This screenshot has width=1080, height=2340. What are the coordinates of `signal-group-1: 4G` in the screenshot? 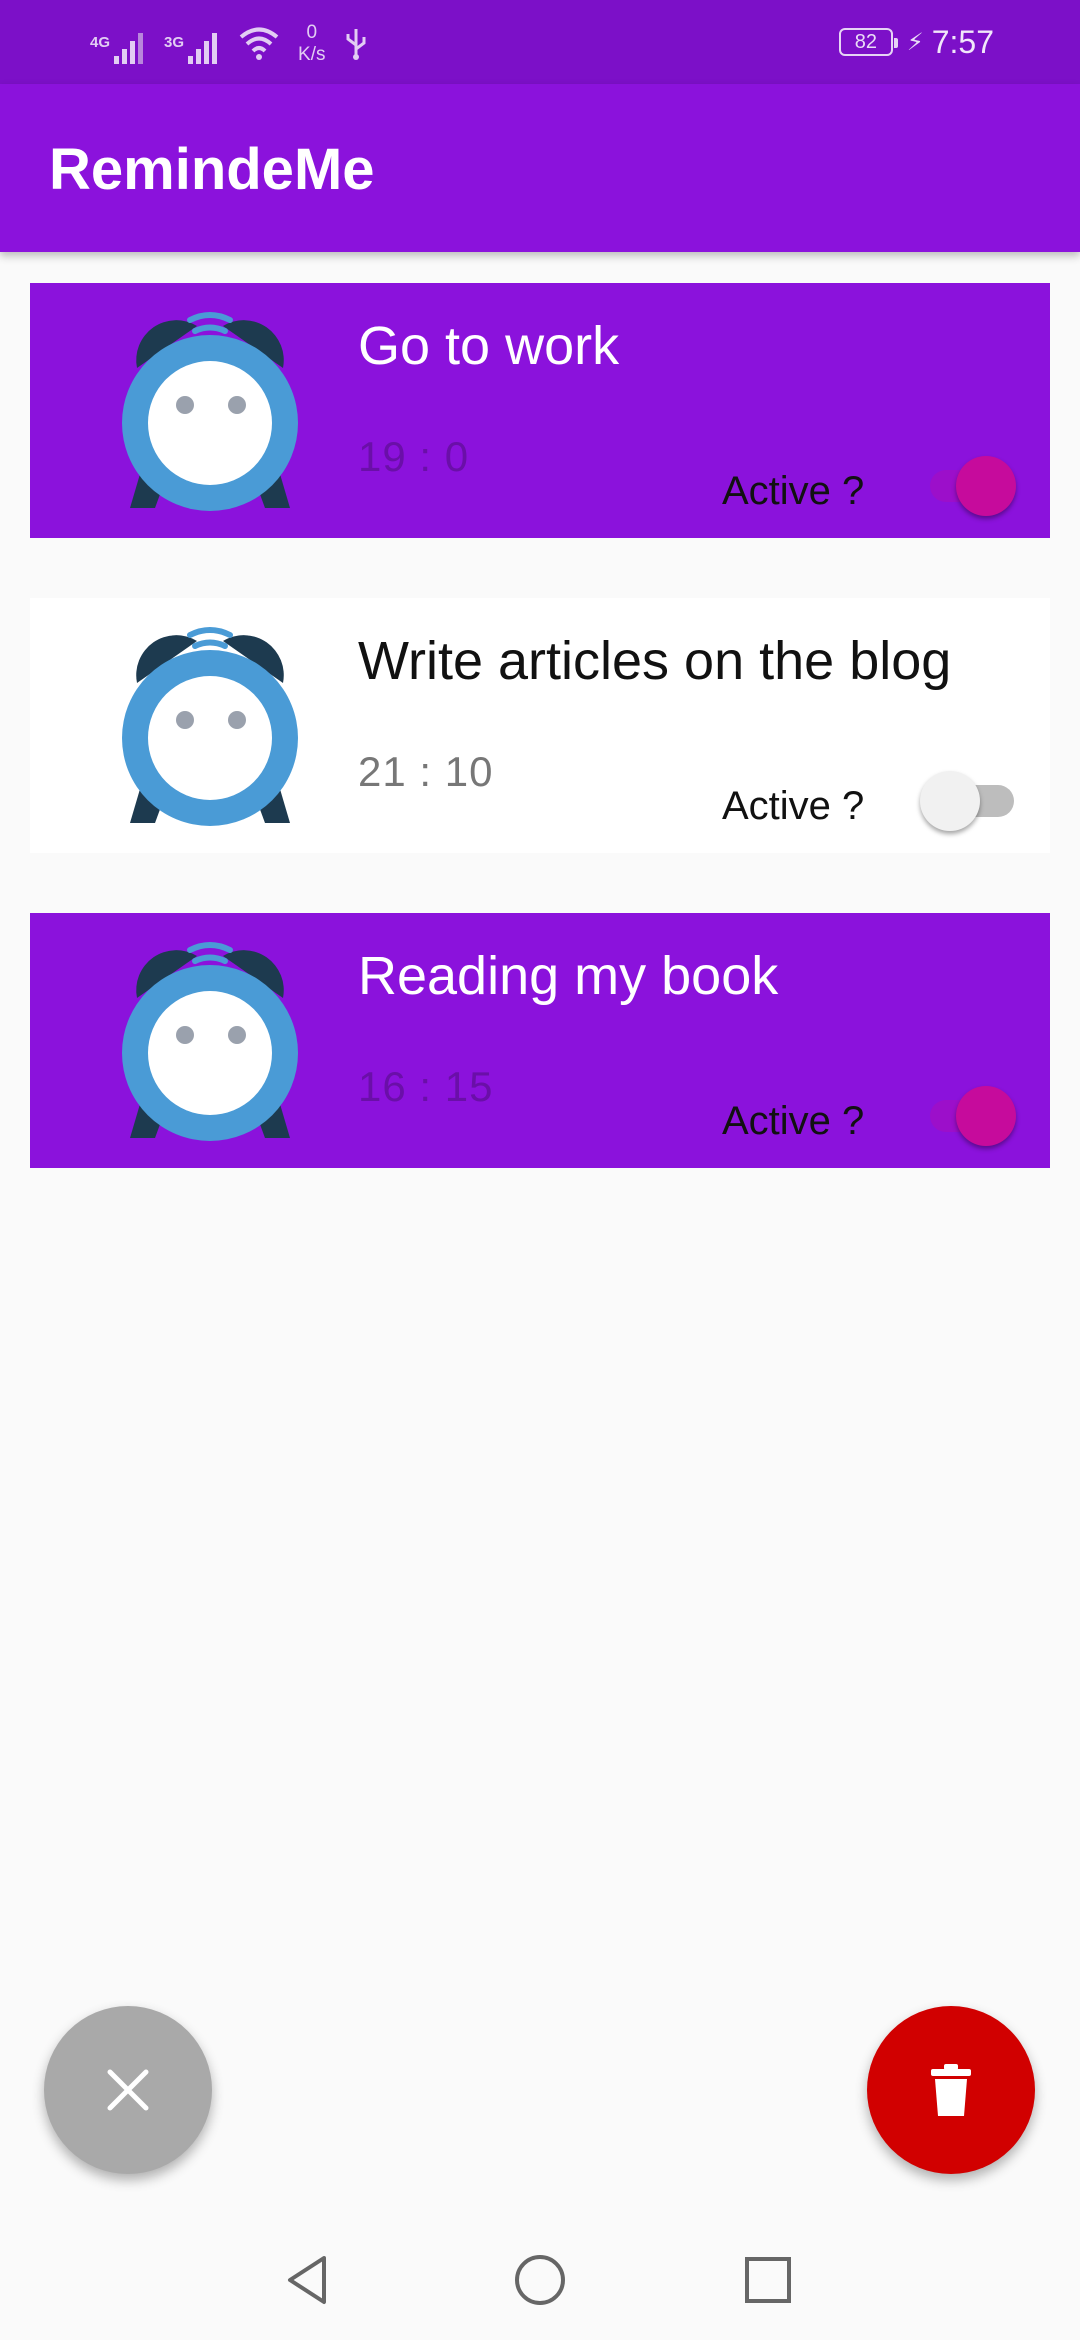 It's located at (118, 48).